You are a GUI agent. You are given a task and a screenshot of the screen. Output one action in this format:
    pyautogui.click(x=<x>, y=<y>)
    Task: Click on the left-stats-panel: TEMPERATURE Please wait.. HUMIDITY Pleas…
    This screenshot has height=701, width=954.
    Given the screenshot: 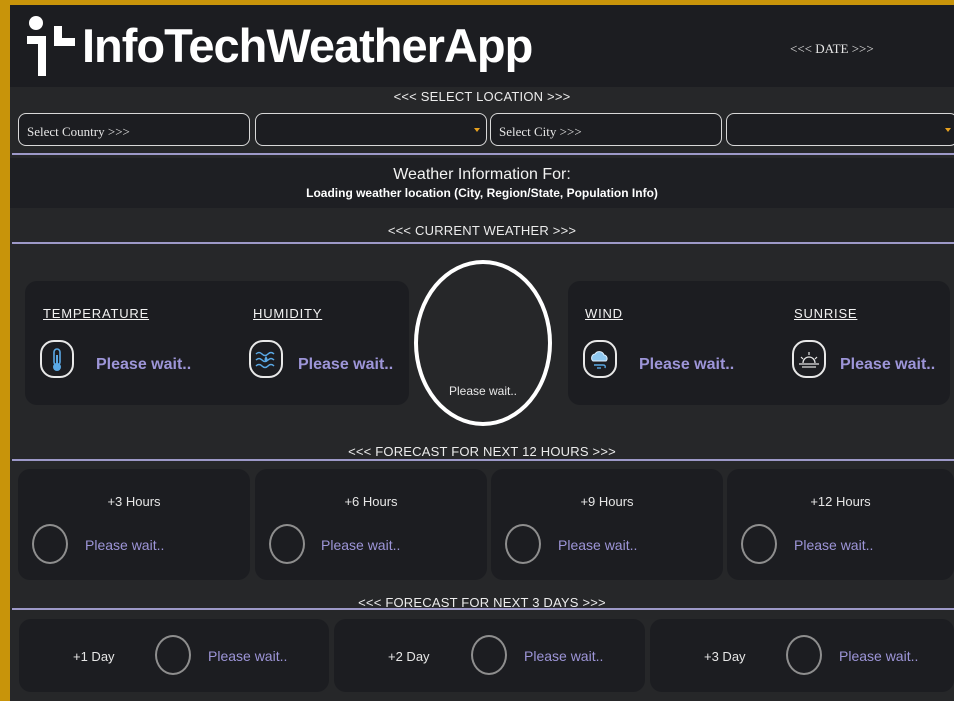 What is the action you would take?
    pyautogui.click(x=217, y=343)
    